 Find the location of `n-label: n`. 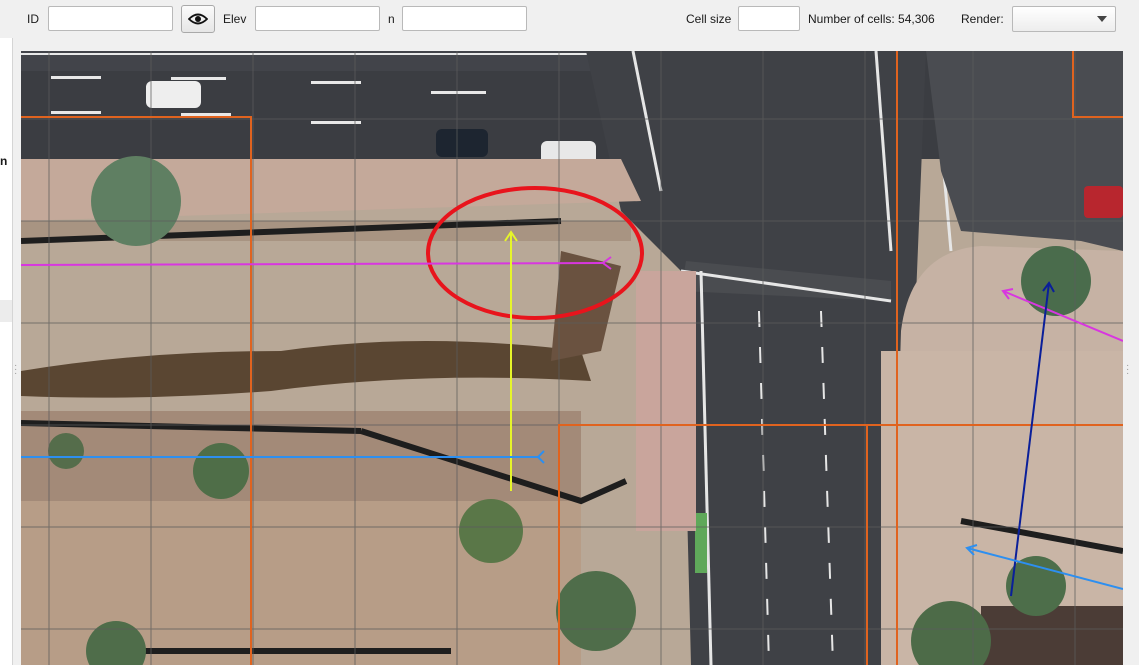

n-label: n is located at coordinates (391, 19).